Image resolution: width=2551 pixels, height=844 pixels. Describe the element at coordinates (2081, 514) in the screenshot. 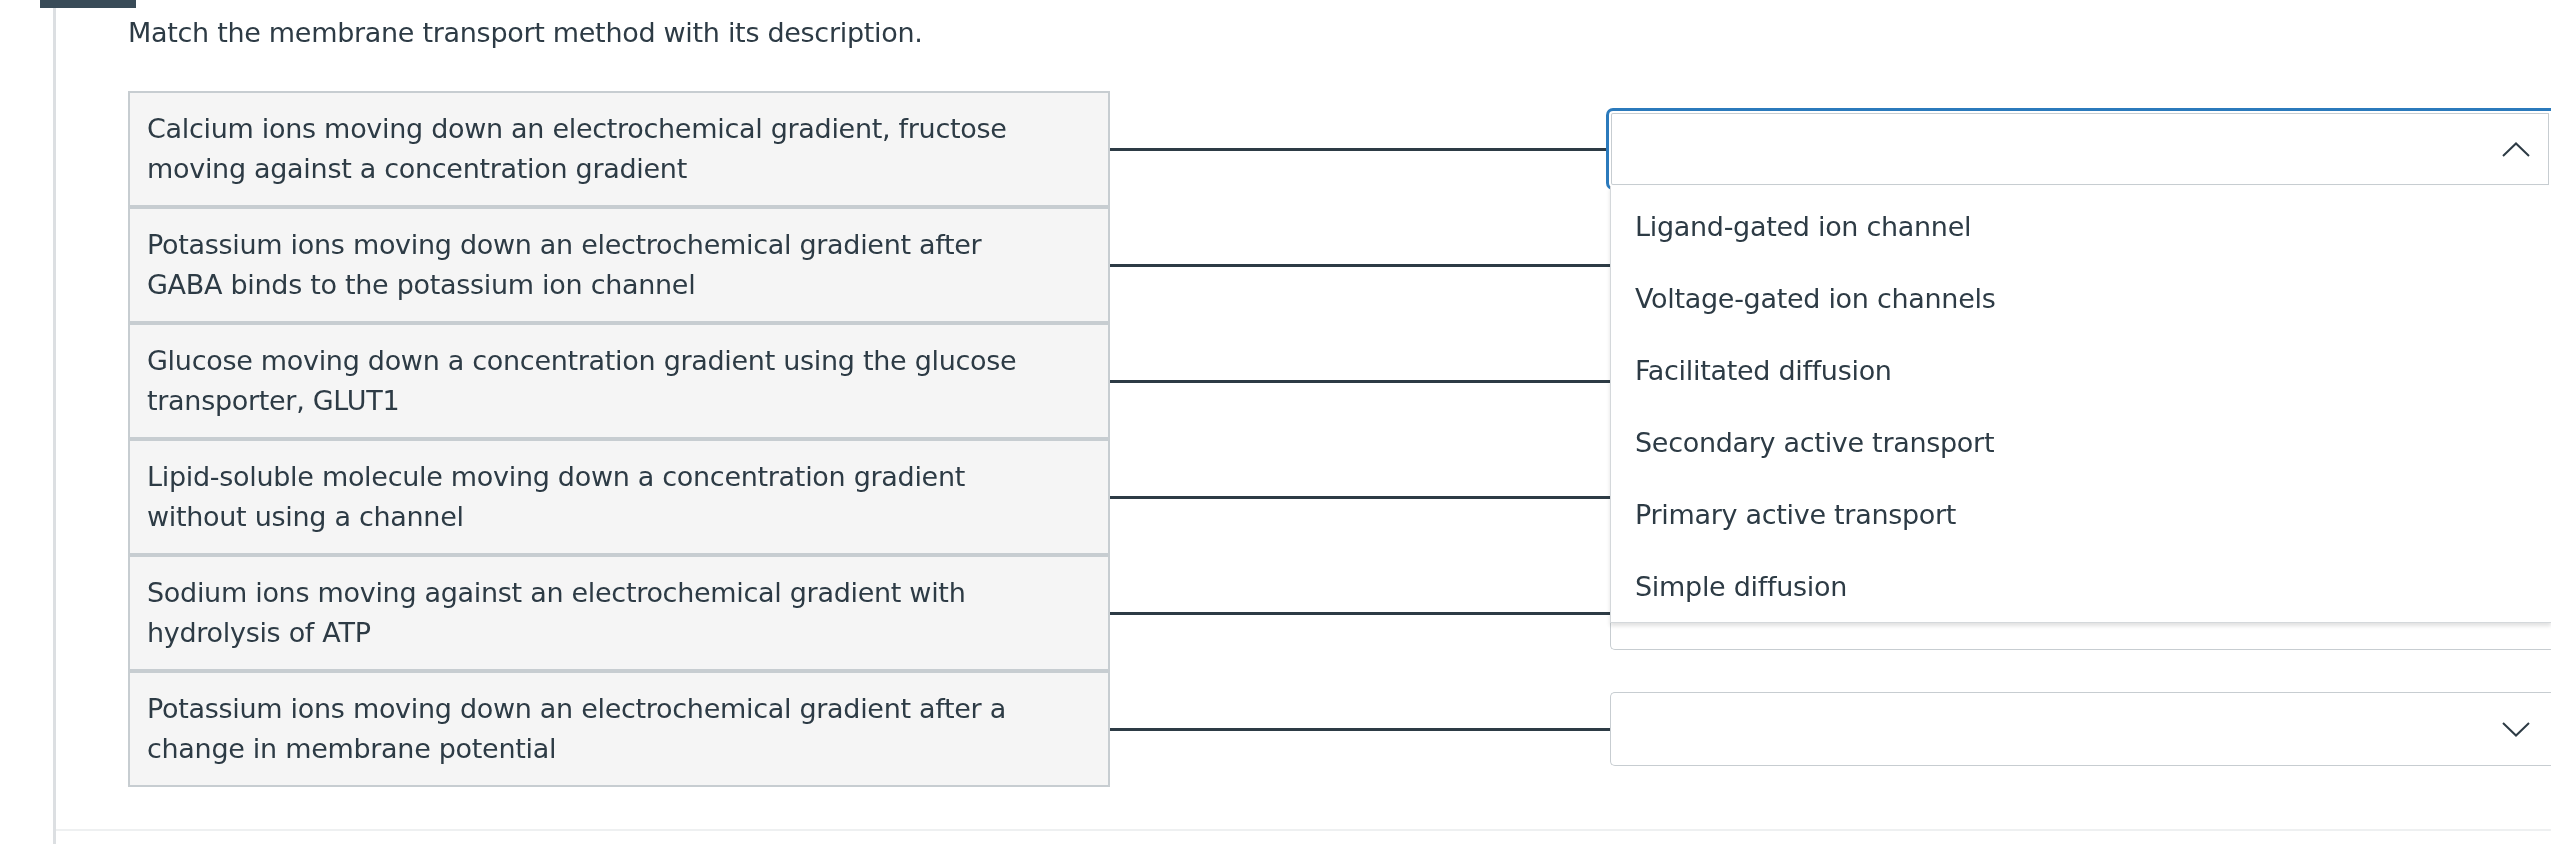

I see `dropdown-option: Primary active transport` at that location.